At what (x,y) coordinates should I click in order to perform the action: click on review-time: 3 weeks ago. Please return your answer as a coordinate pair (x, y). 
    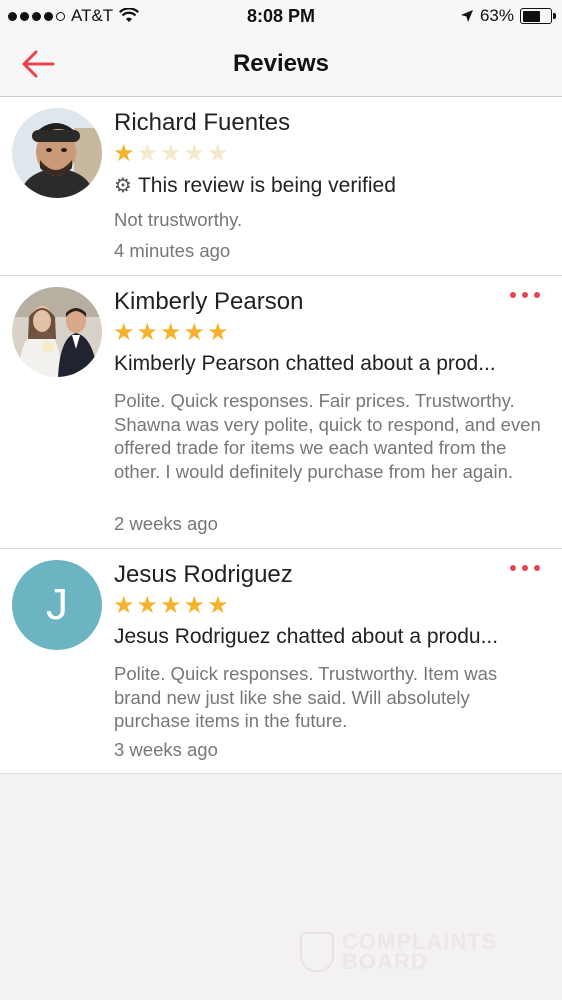
    Looking at the image, I should click on (166, 749).